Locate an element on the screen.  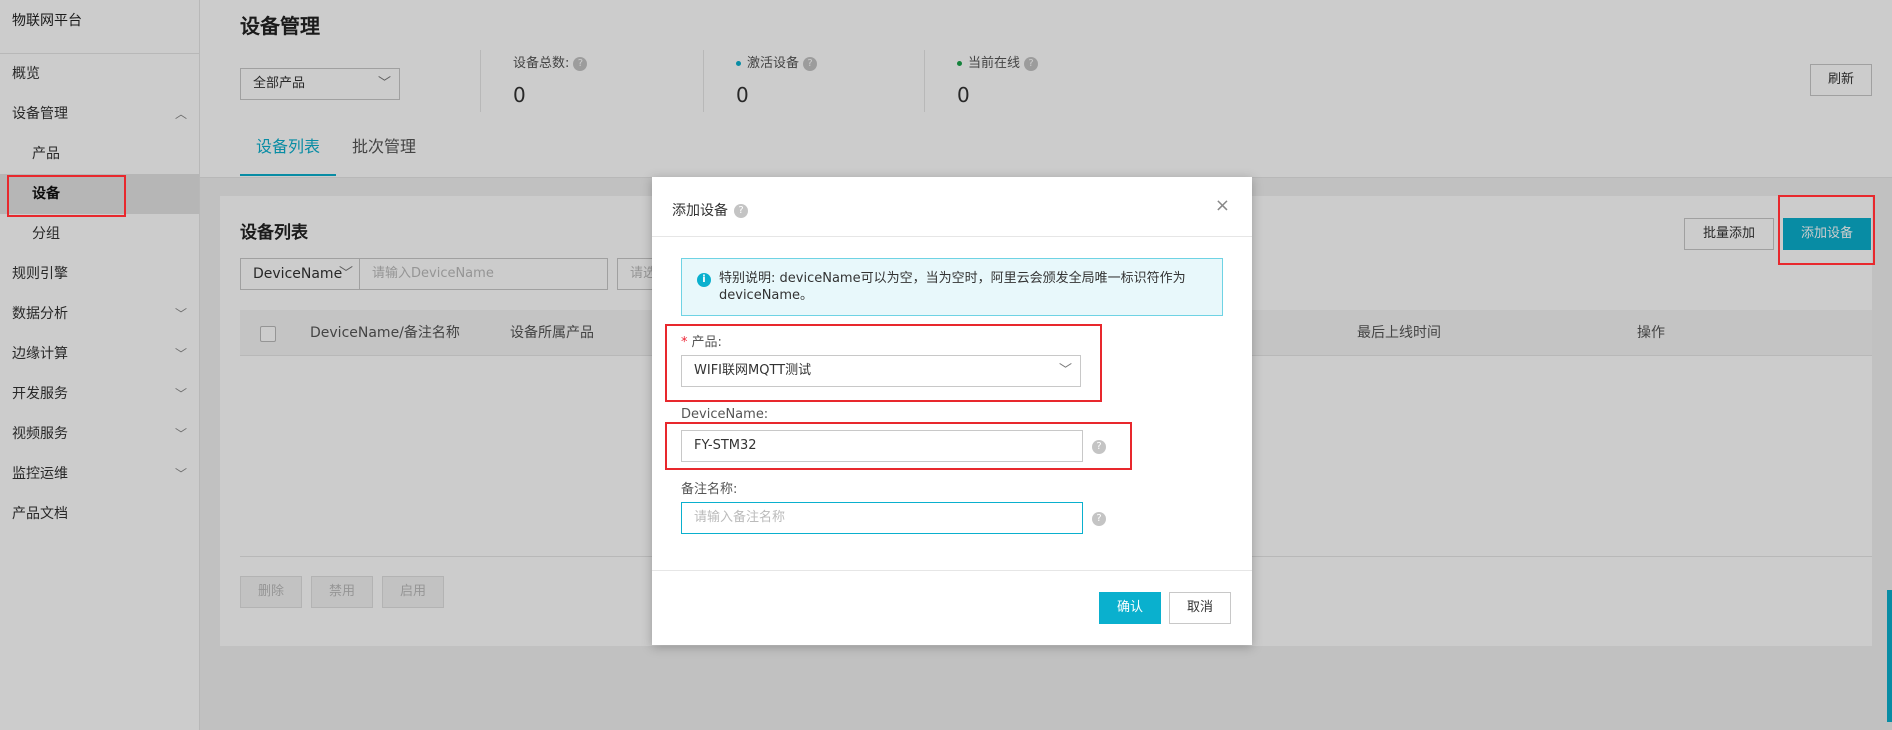
divider is located at coordinates (952, 570).